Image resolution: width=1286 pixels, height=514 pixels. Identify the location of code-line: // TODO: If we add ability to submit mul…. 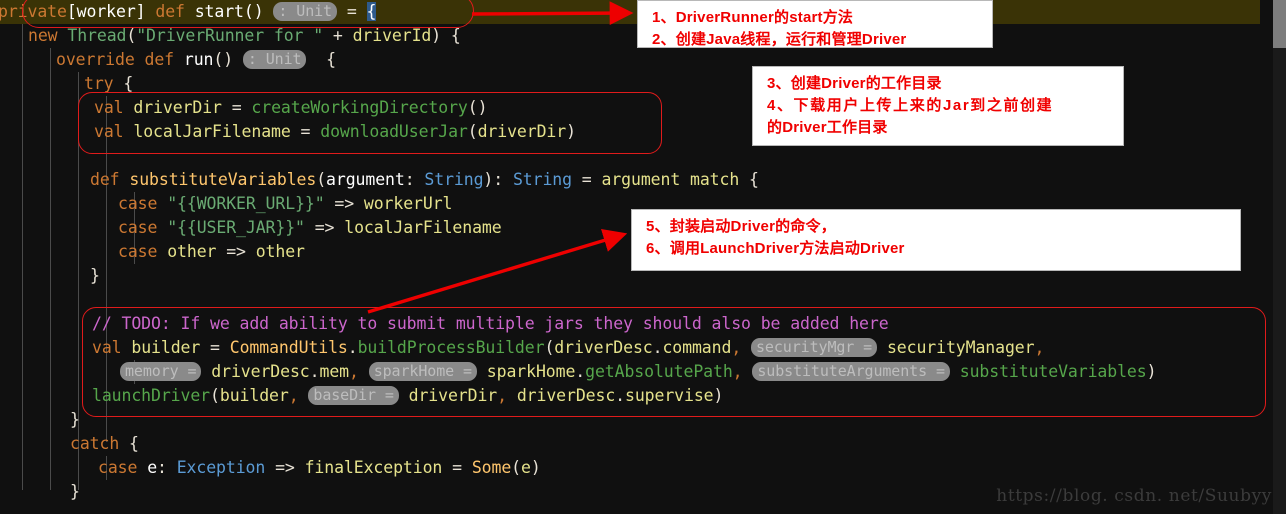
(490, 323).